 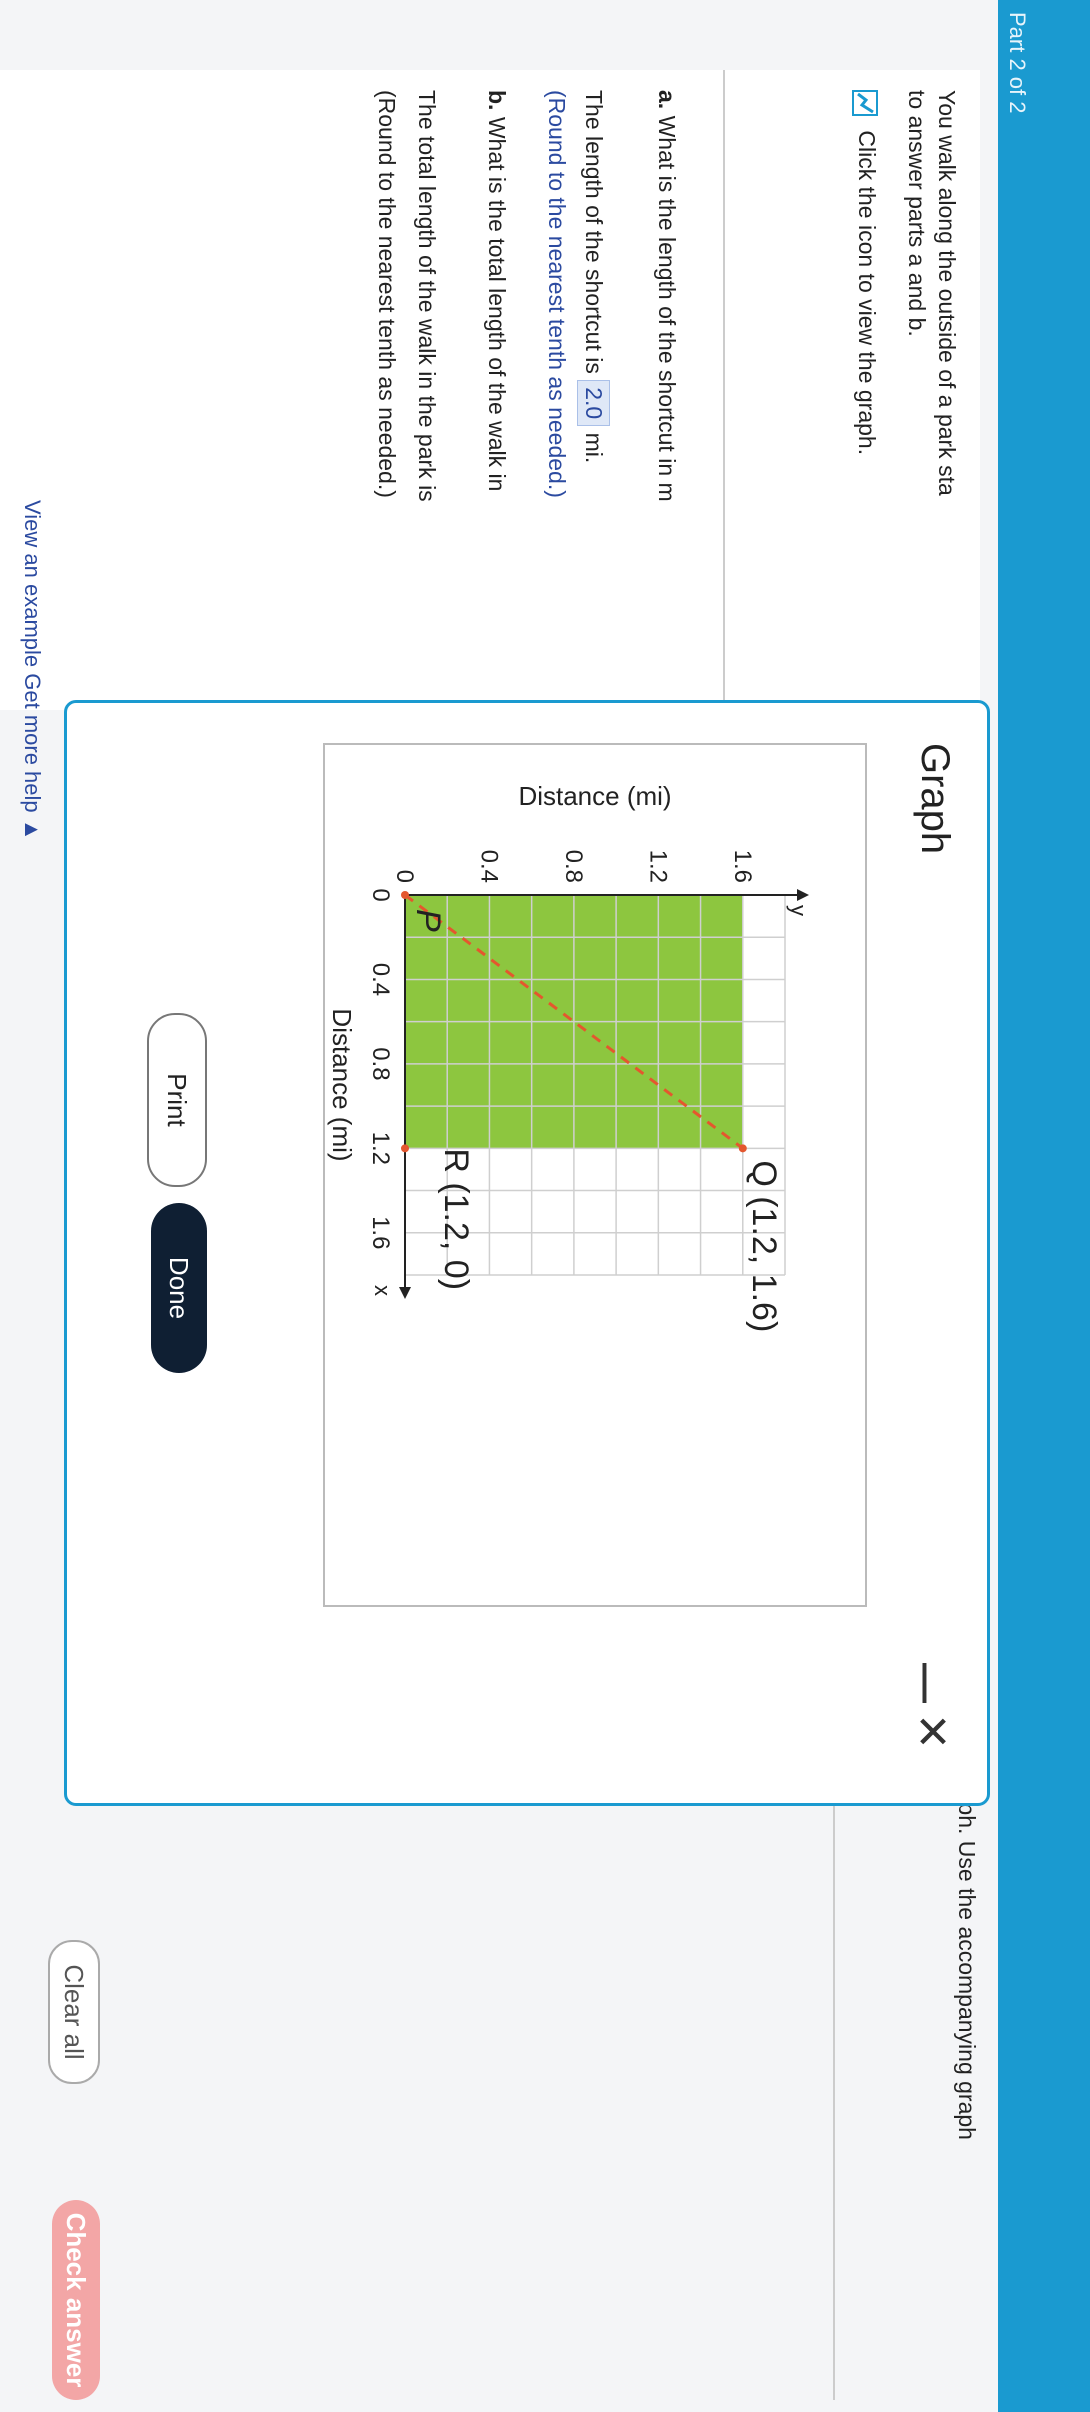 I want to click on x-axis-letter: x, so click(x=382, y=1290).